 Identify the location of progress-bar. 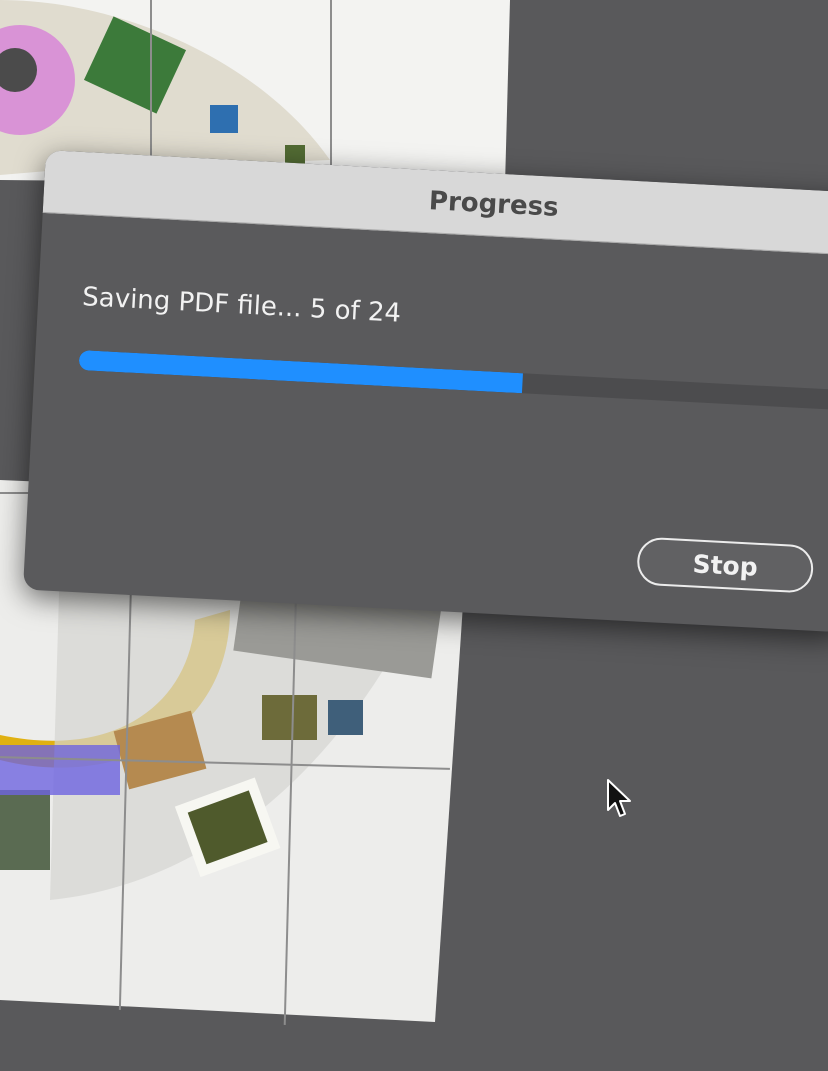
(453, 381).